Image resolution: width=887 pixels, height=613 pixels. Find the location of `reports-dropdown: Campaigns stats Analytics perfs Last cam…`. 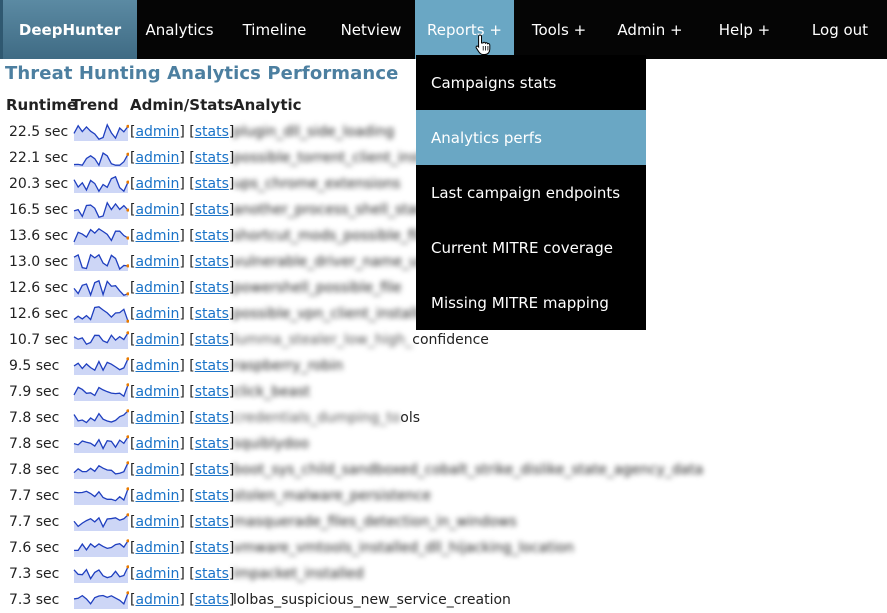

reports-dropdown: Campaigns stats Analytics perfs Last cam… is located at coordinates (531, 192).